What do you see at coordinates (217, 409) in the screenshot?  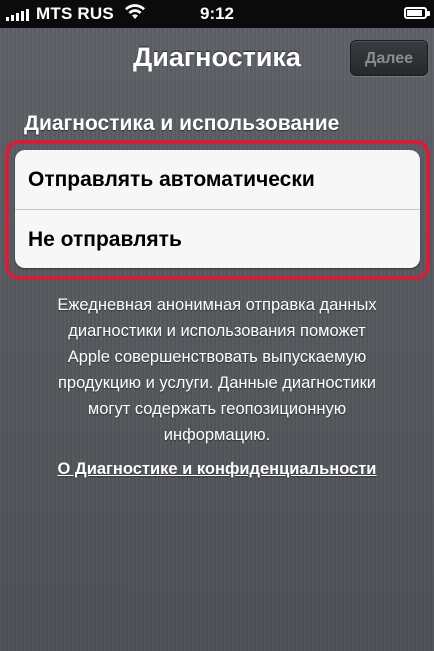 I see `description-line: могут содержать геопозиционную` at bounding box center [217, 409].